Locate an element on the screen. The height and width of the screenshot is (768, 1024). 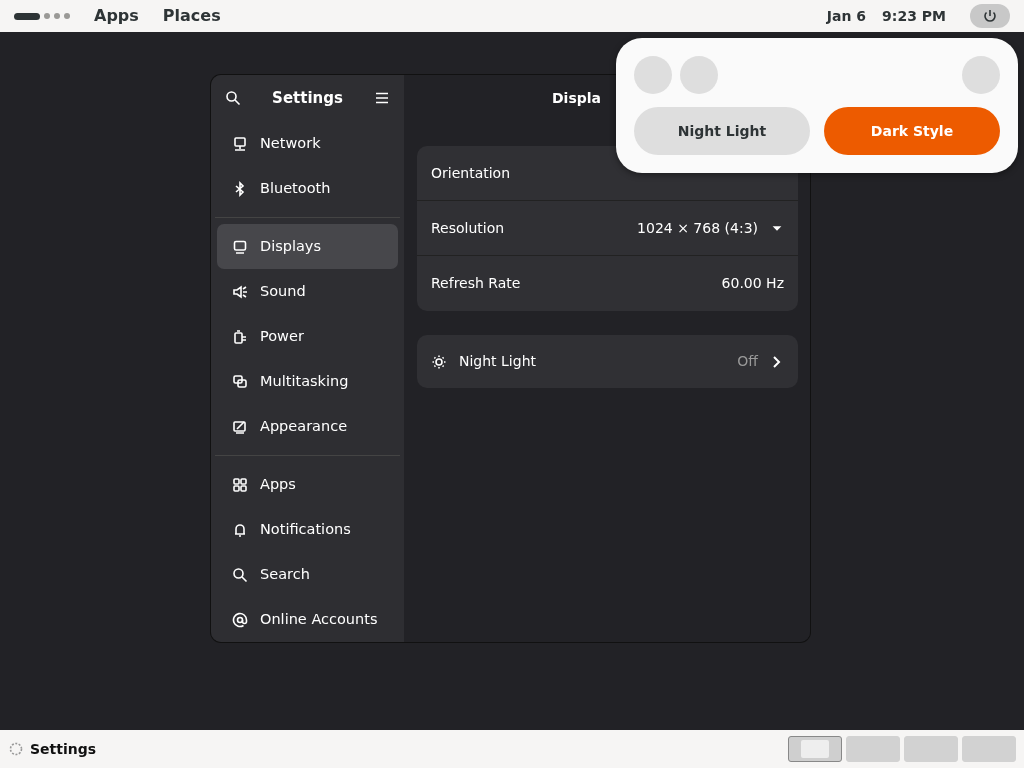
power-icon is located at coordinates (990, 16).